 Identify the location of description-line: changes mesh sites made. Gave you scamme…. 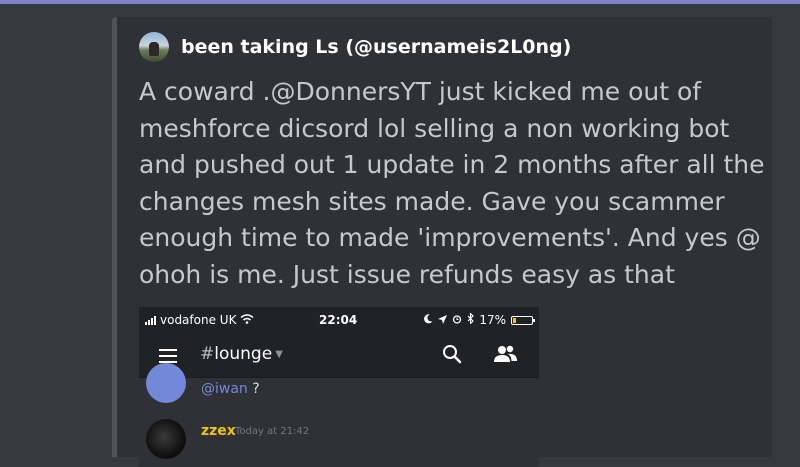
(432, 201).